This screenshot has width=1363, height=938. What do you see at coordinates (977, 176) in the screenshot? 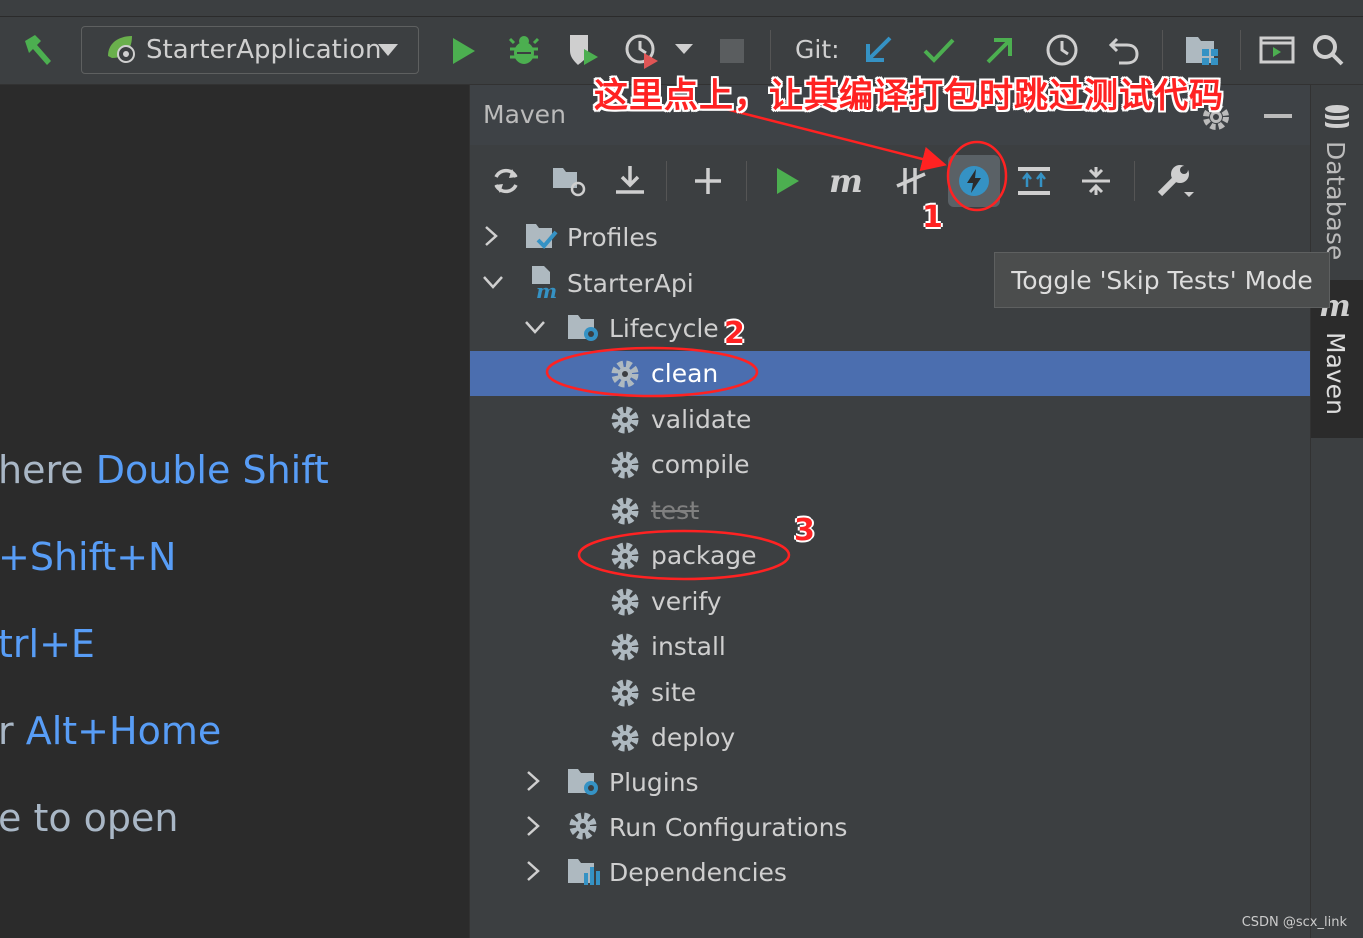
I see `annotation-circle-skip-tests` at bounding box center [977, 176].